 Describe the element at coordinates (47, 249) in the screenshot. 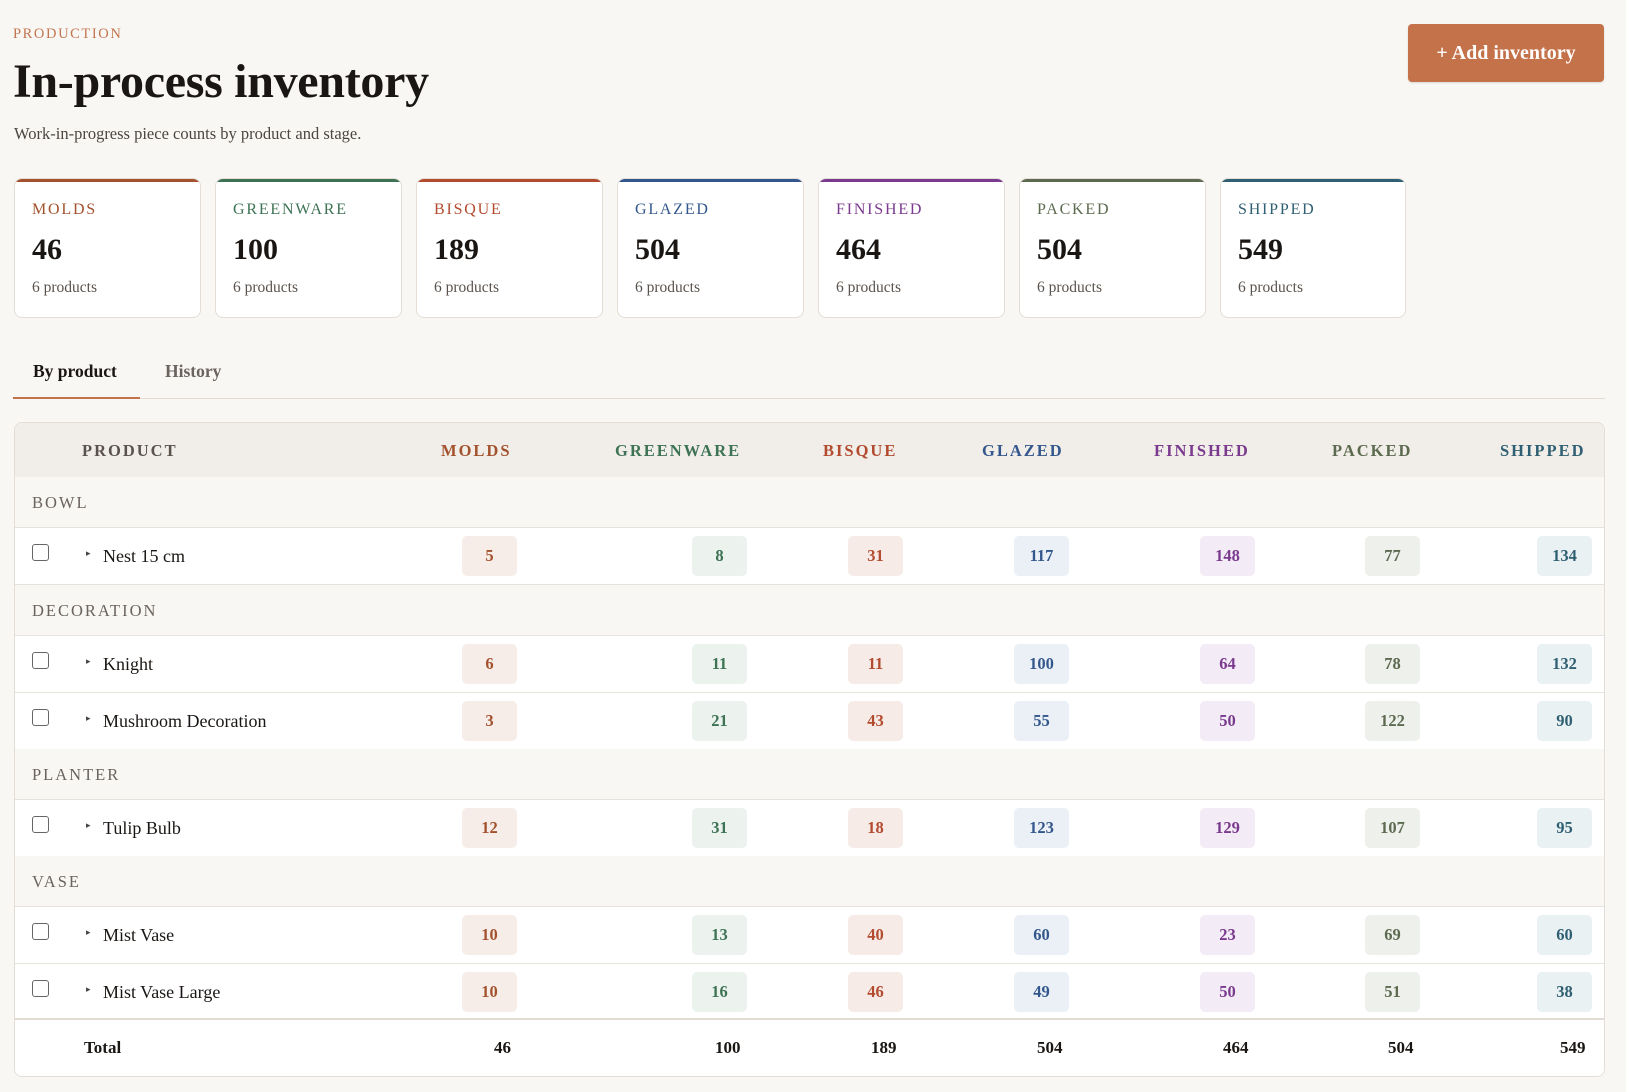

I see `card-value: 46` at that location.